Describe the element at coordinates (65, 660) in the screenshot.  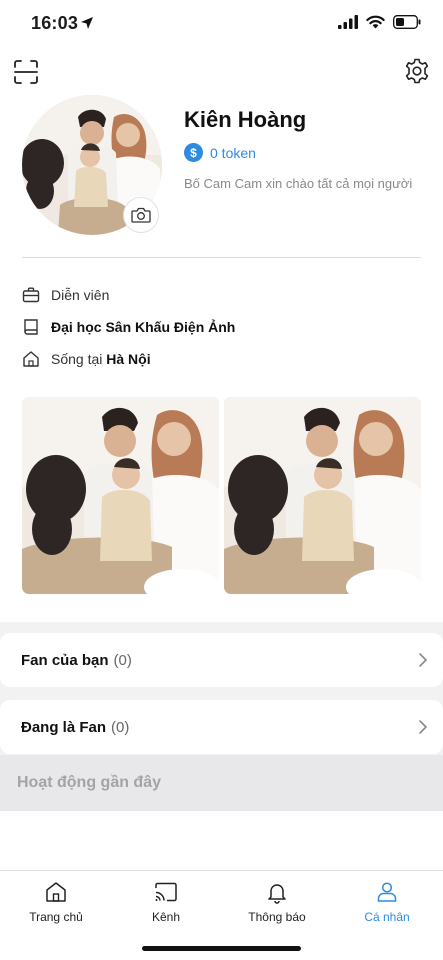
I see `fans-label: Fan của bạn` at that location.